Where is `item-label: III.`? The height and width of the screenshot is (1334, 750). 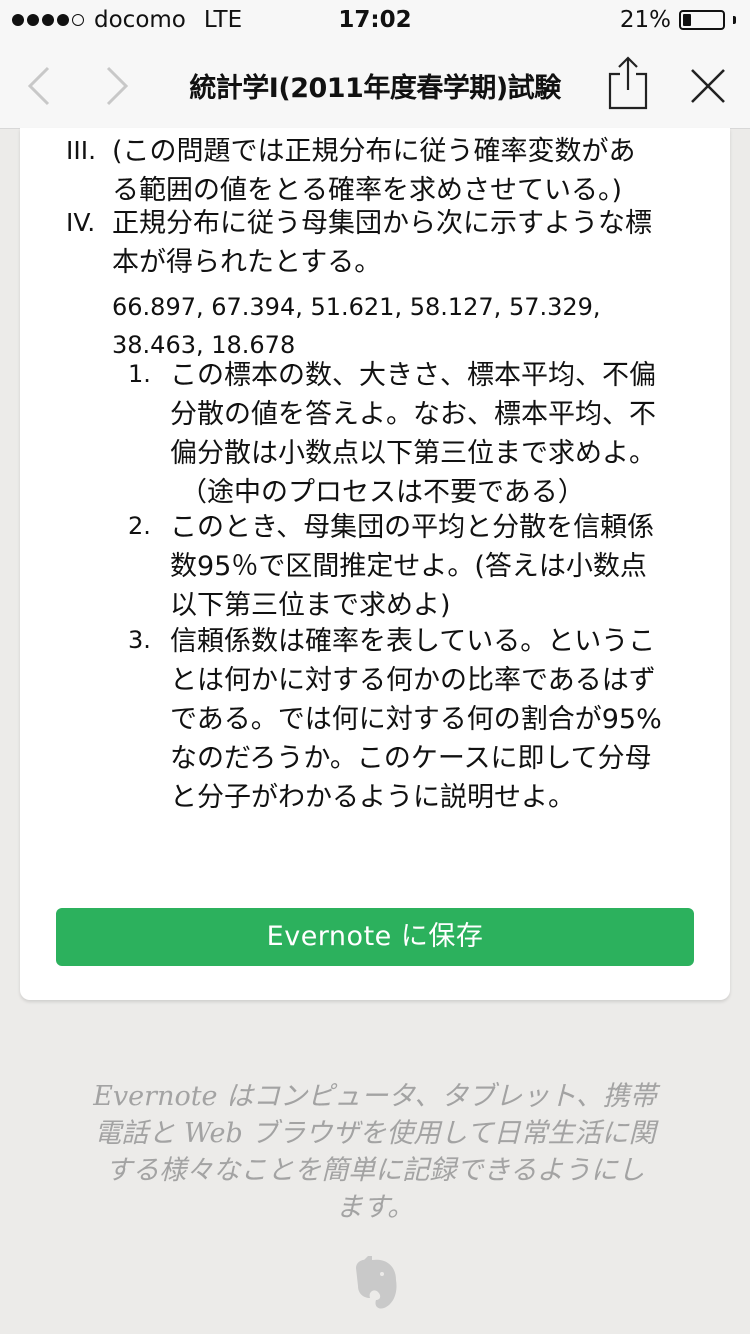 item-label: III. is located at coordinates (81, 150).